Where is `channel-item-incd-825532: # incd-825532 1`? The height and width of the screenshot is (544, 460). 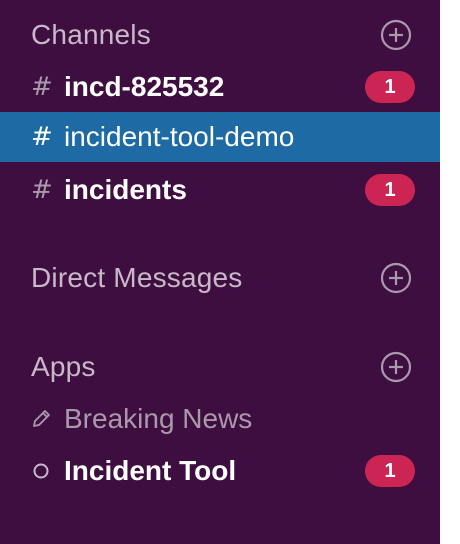
channel-item-incd-825532: # incd-825532 1 is located at coordinates (220, 87).